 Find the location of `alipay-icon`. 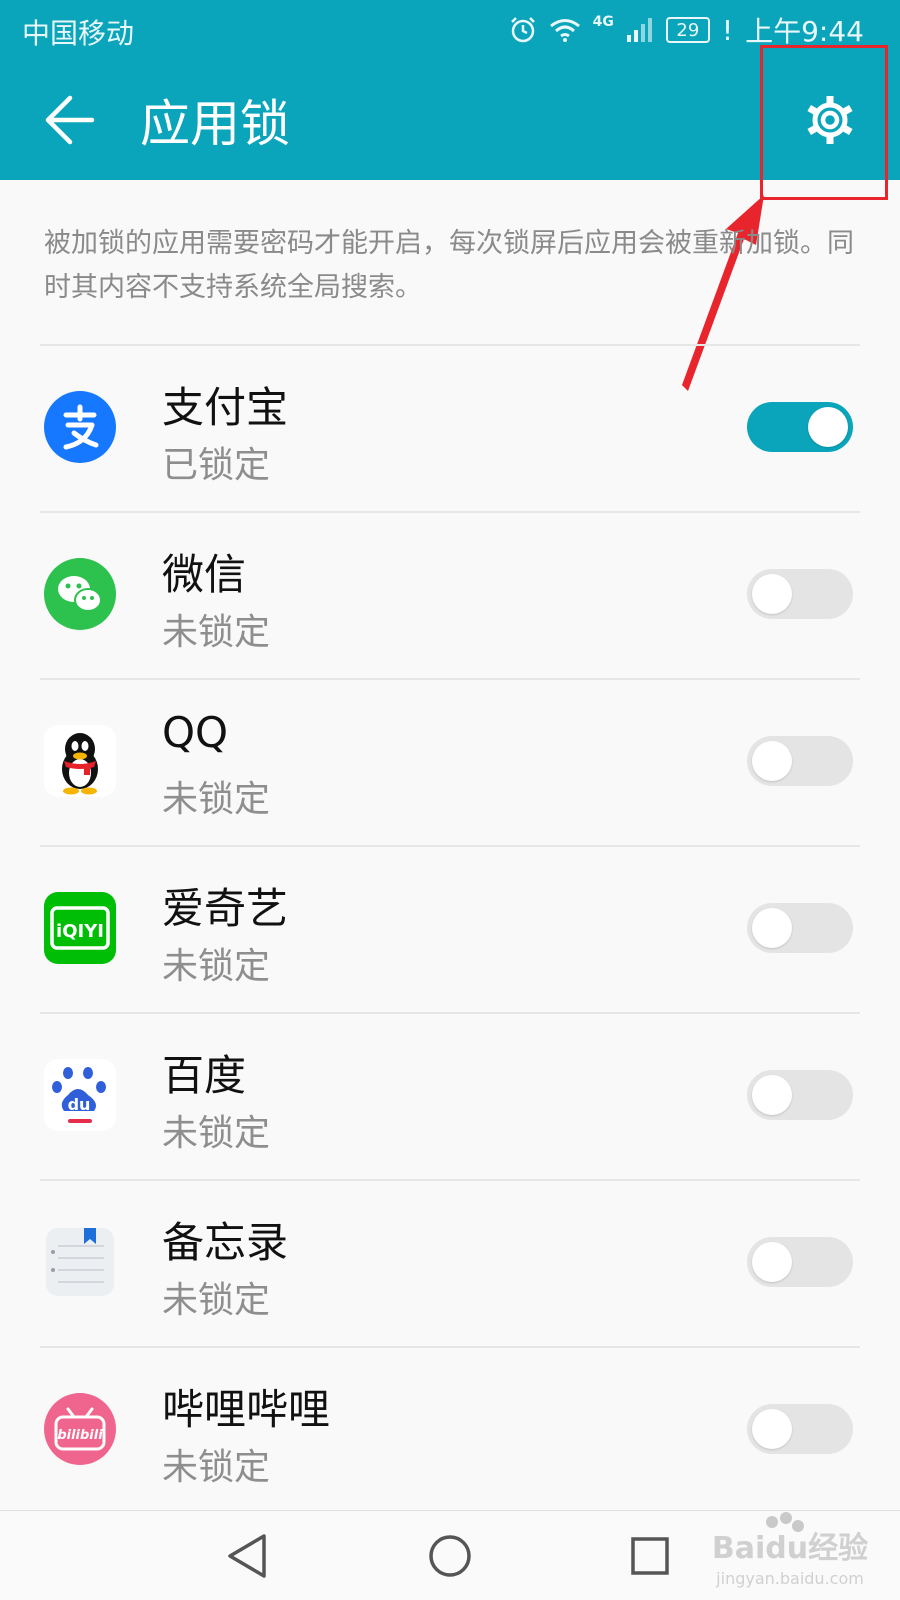

alipay-icon is located at coordinates (80, 427).